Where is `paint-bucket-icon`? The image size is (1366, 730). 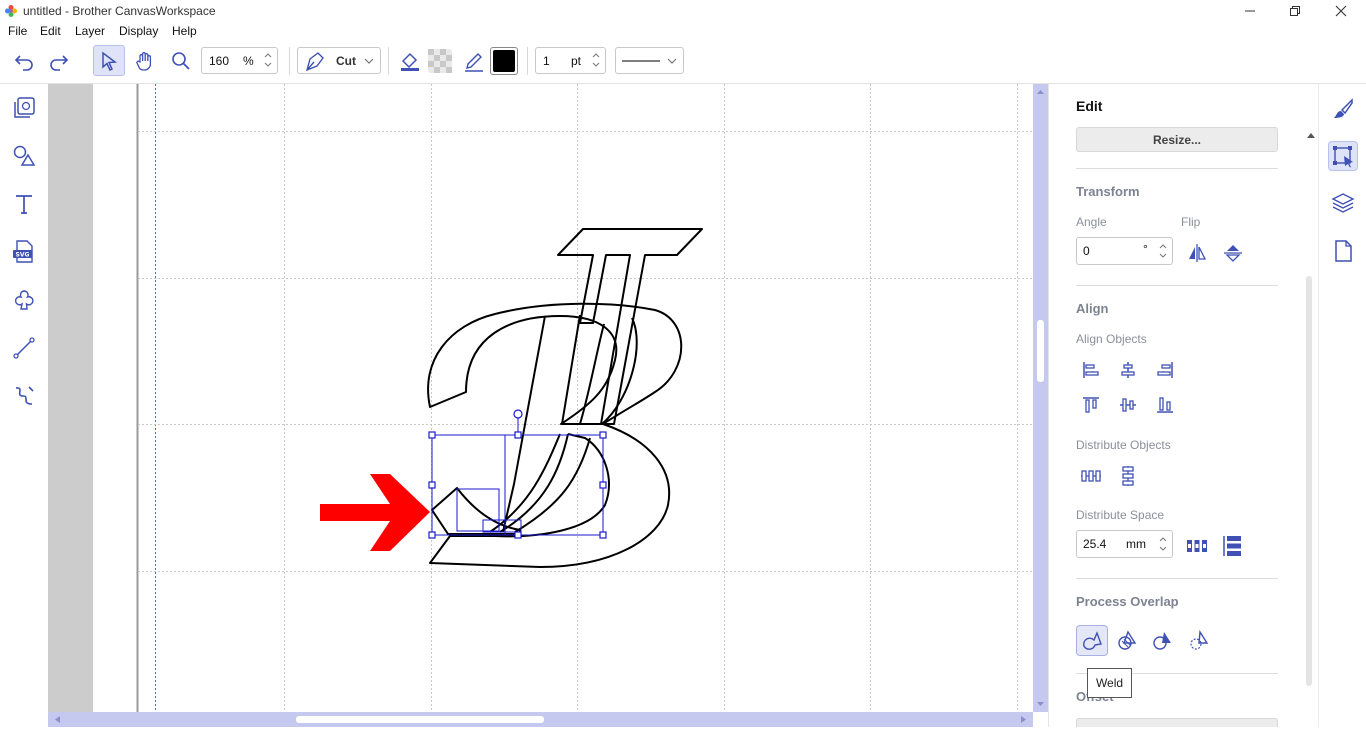 paint-bucket-icon is located at coordinates (410, 61).